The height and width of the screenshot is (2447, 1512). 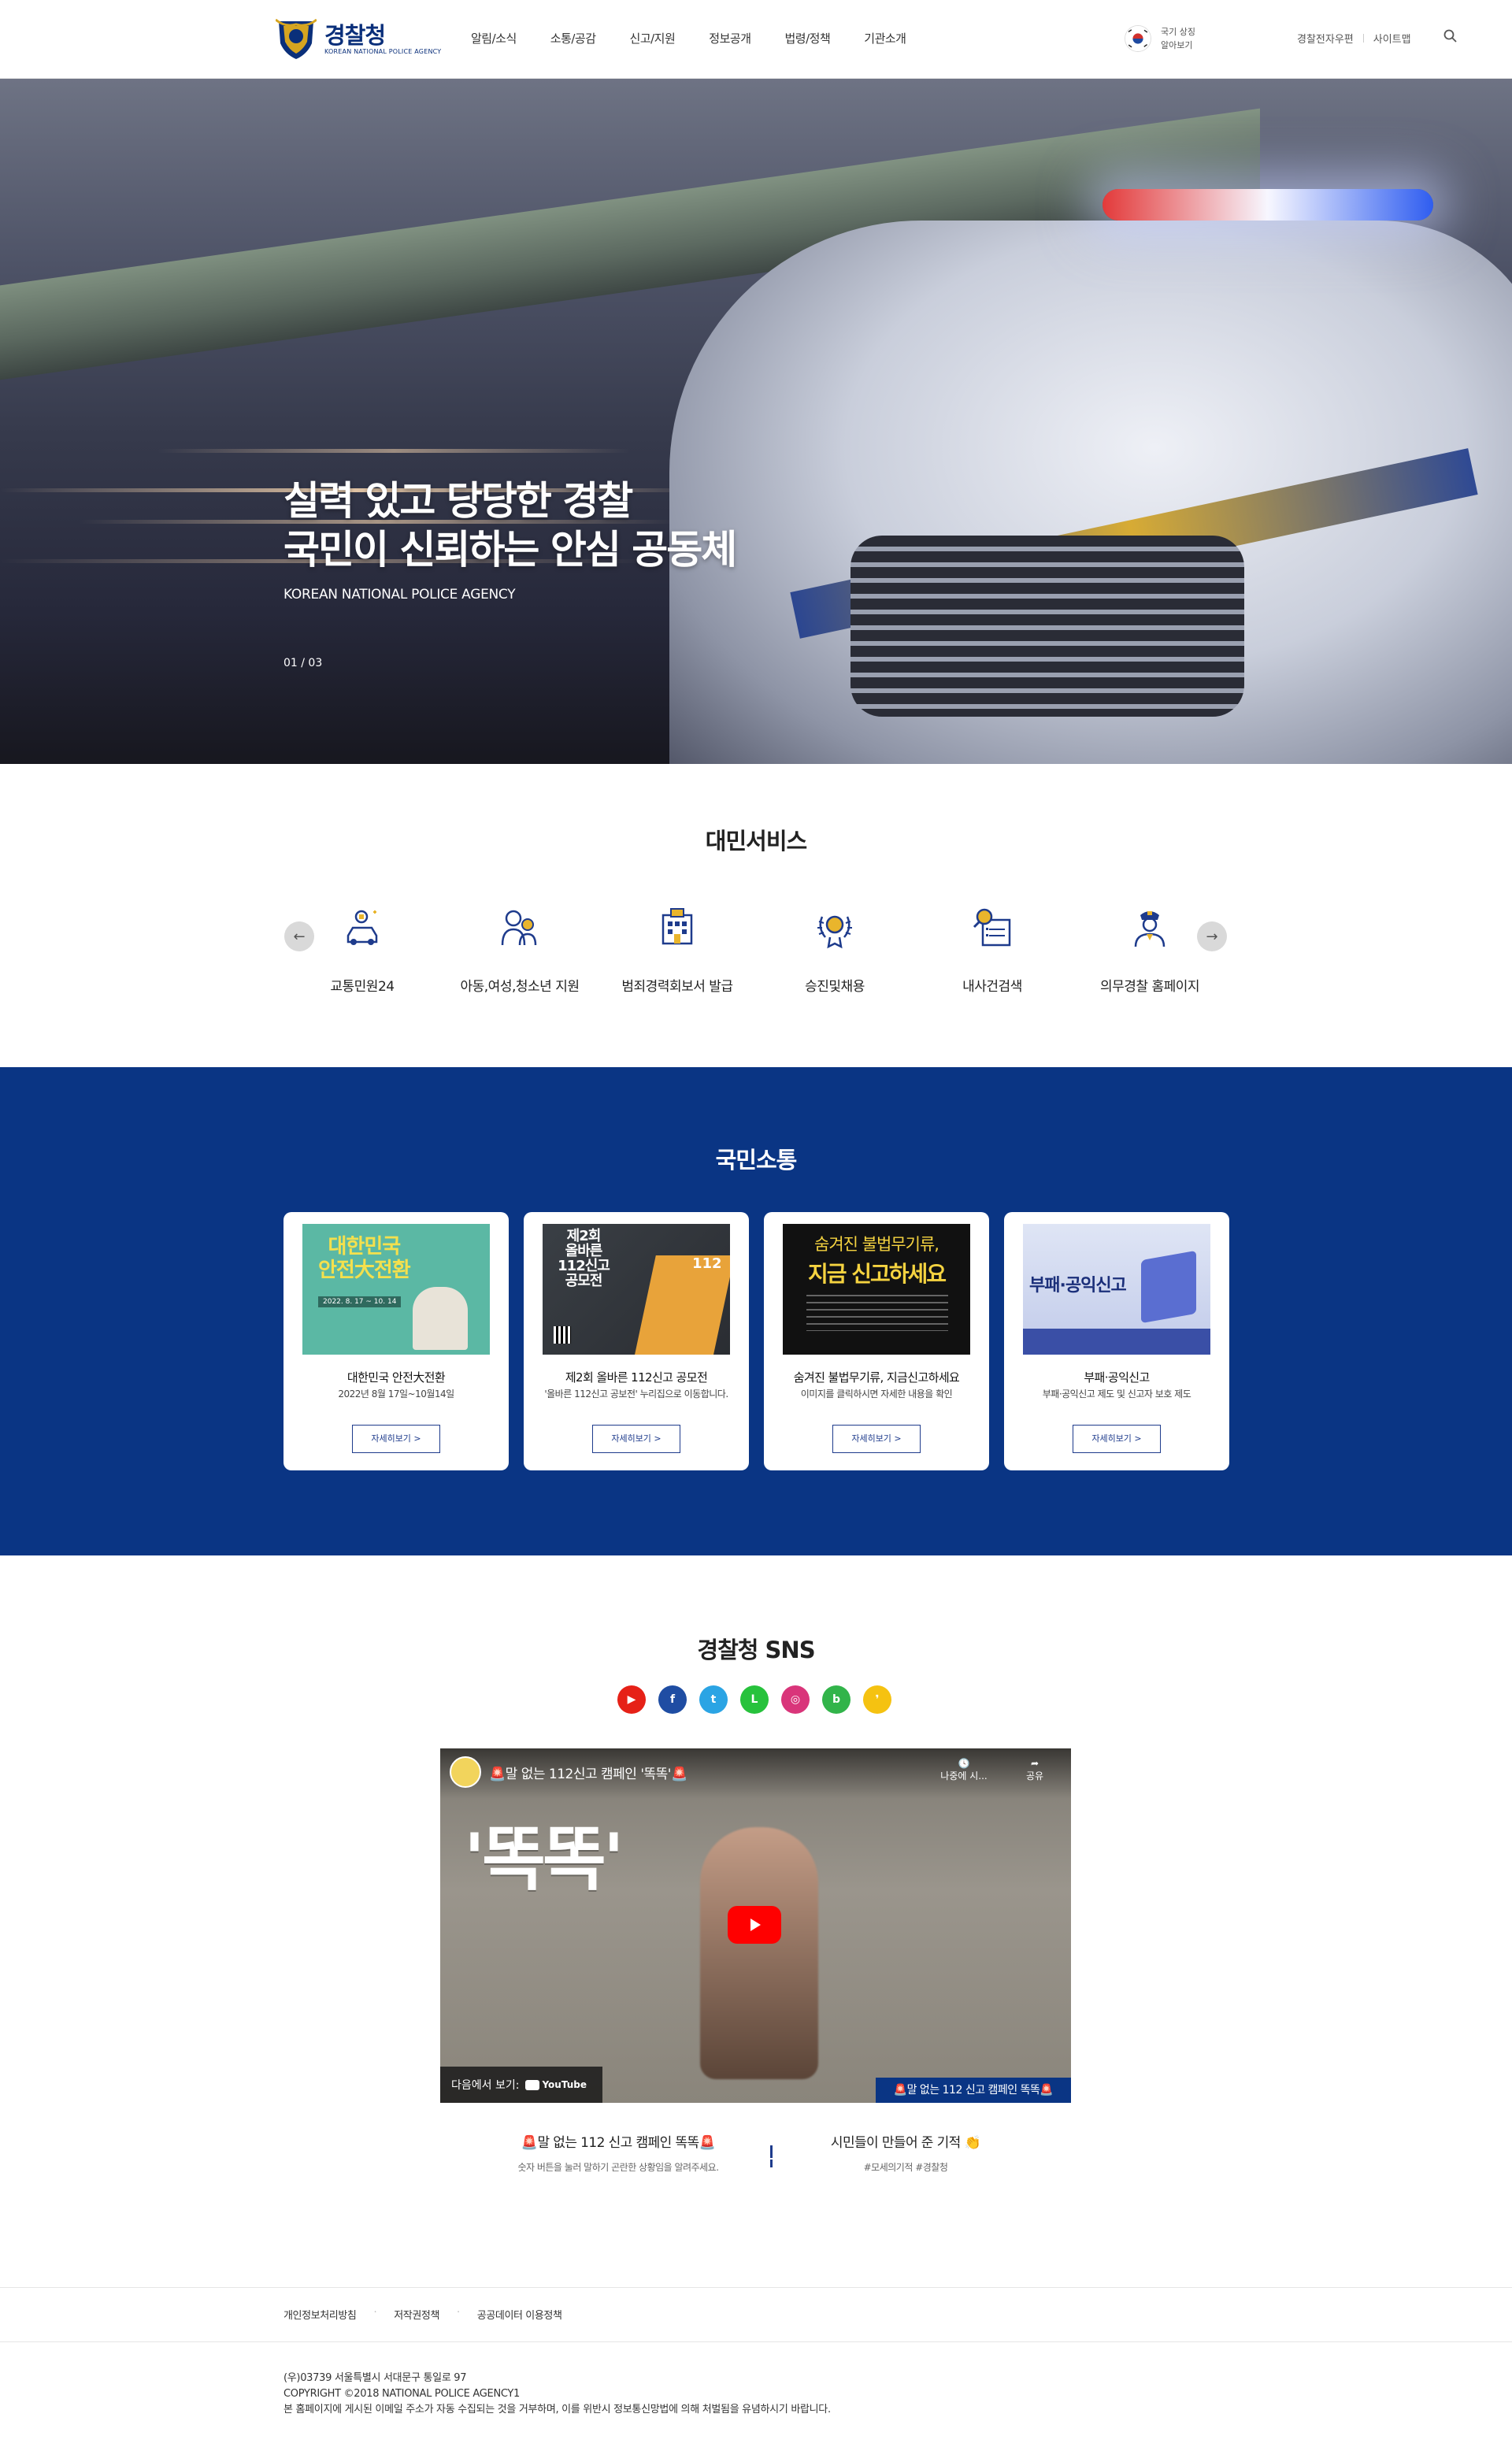 I want to click on sitemap-link: 사이트맵, so click(x=1392, y=38).